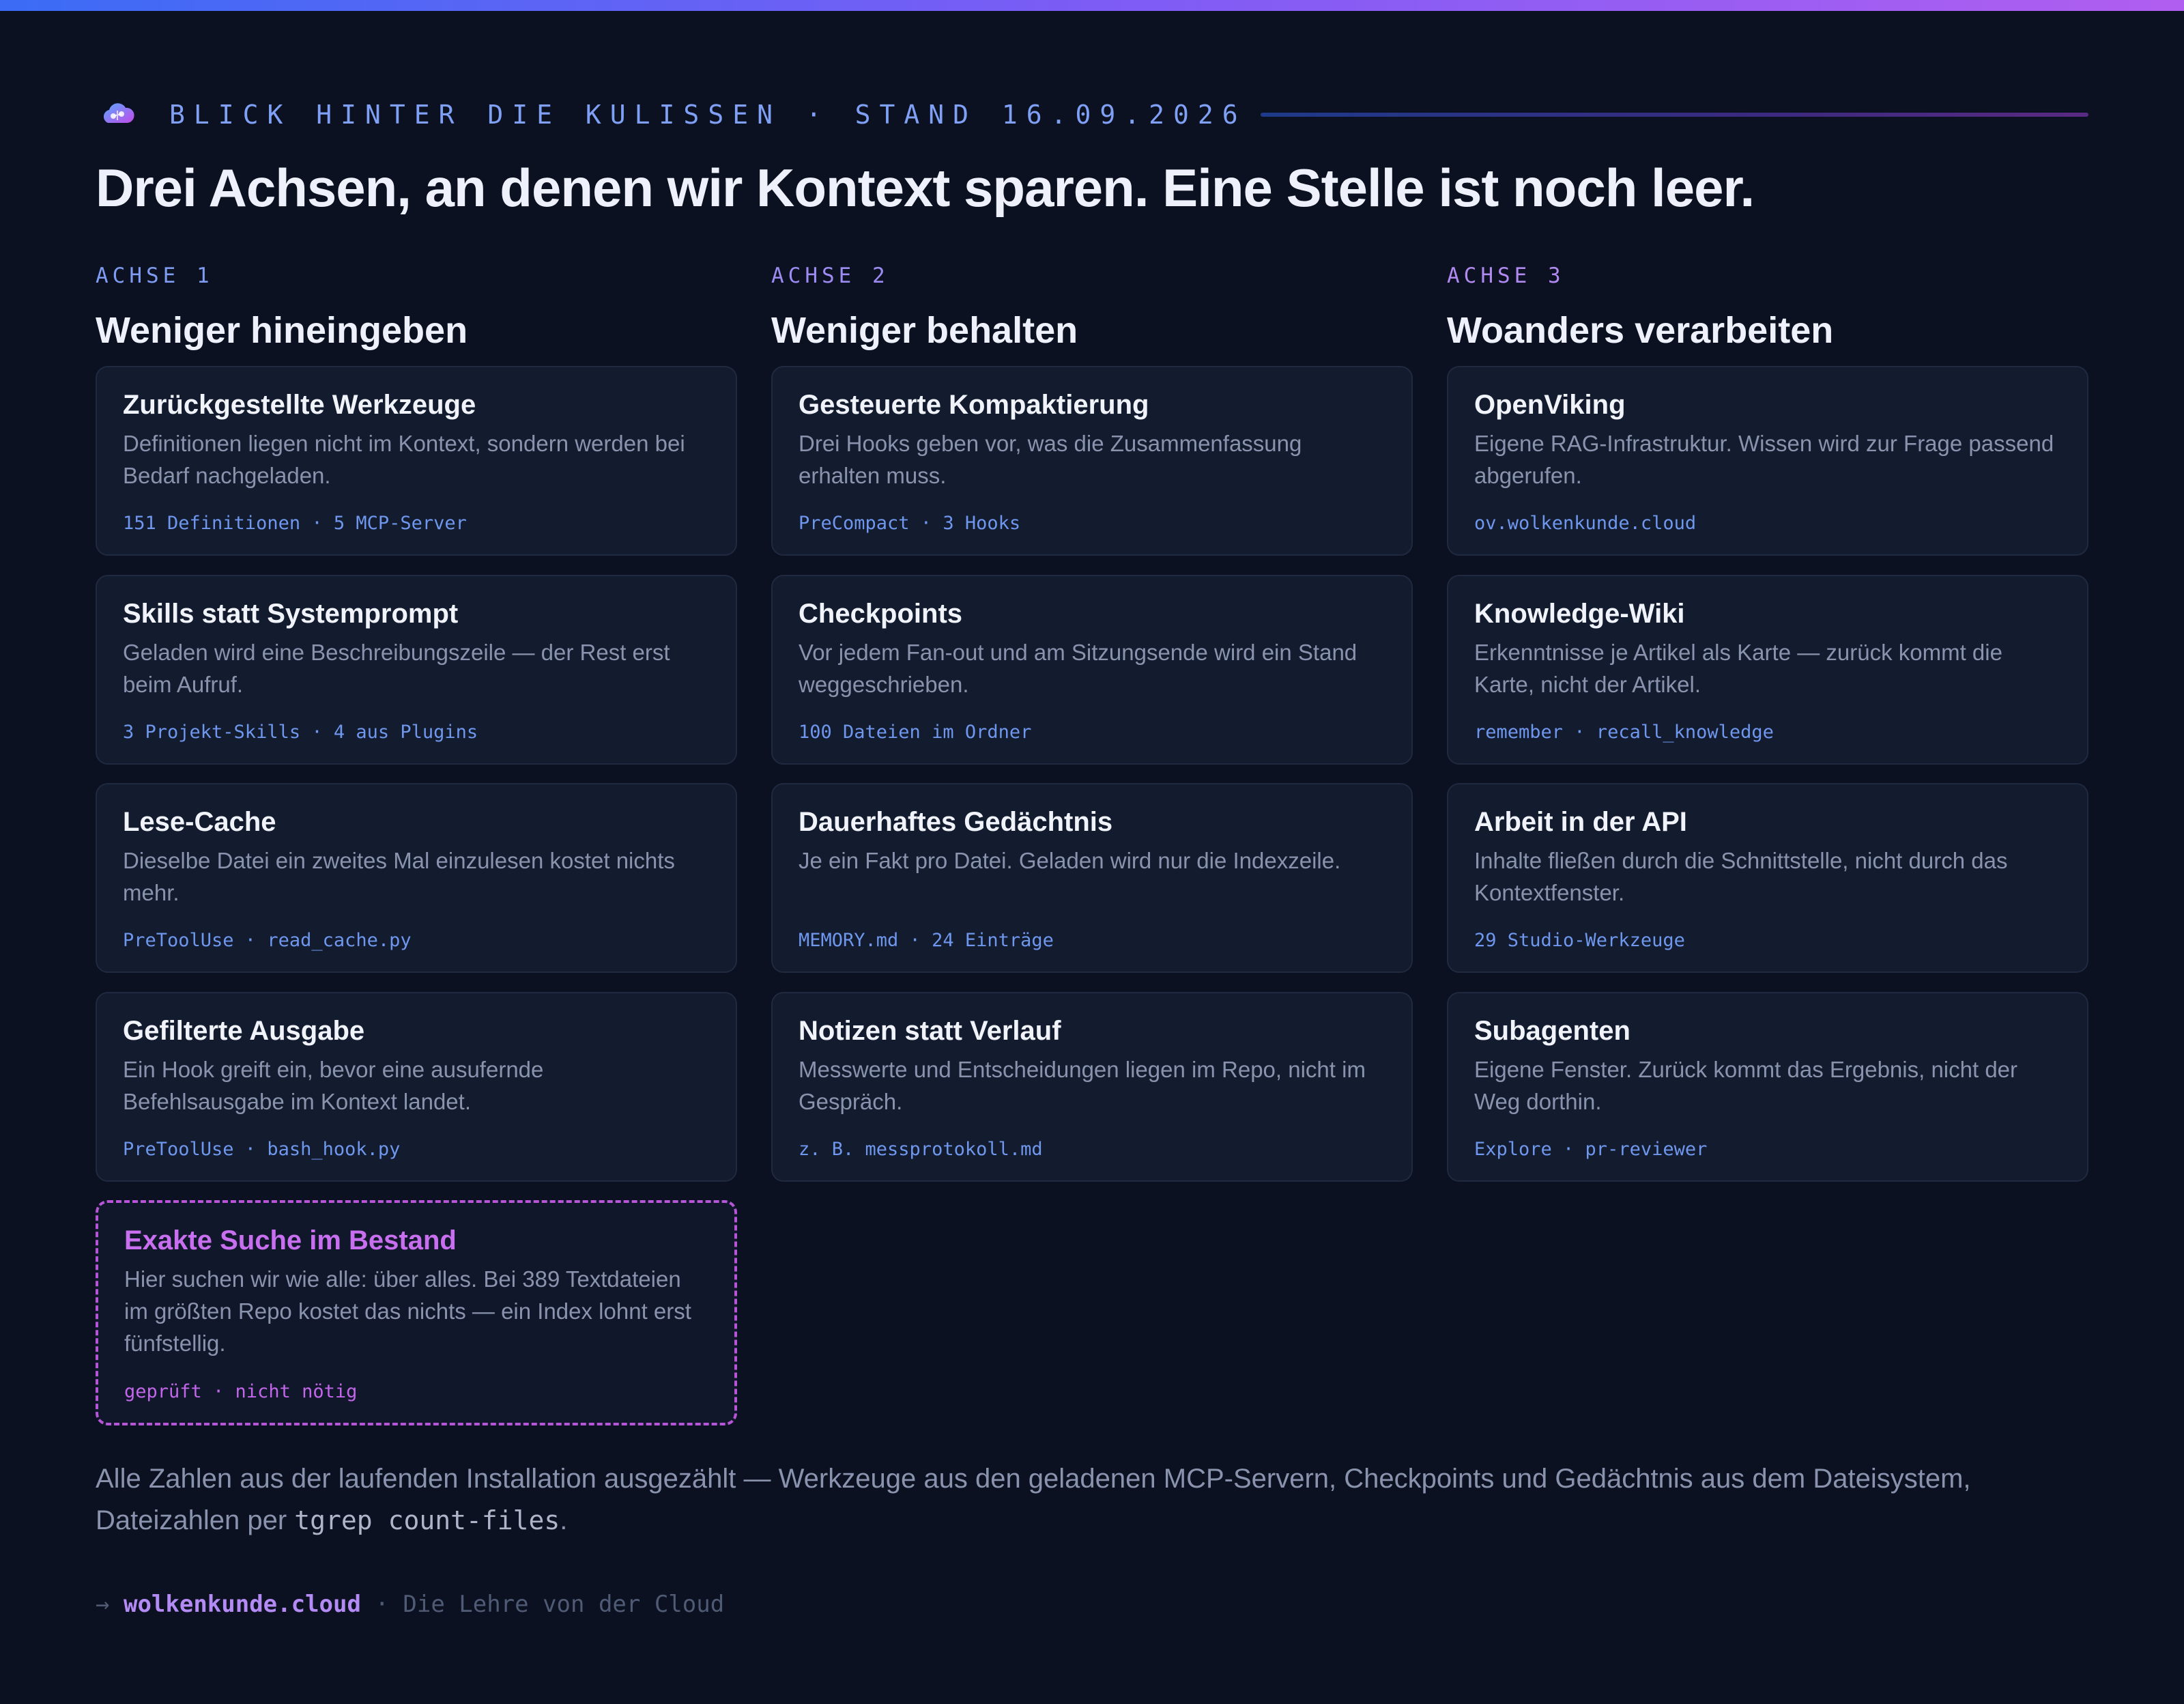  Describe the element at coordinates (910, 523) in the screenshot. I see `card-meta: PreCompact · 3 Hooks` at that location.